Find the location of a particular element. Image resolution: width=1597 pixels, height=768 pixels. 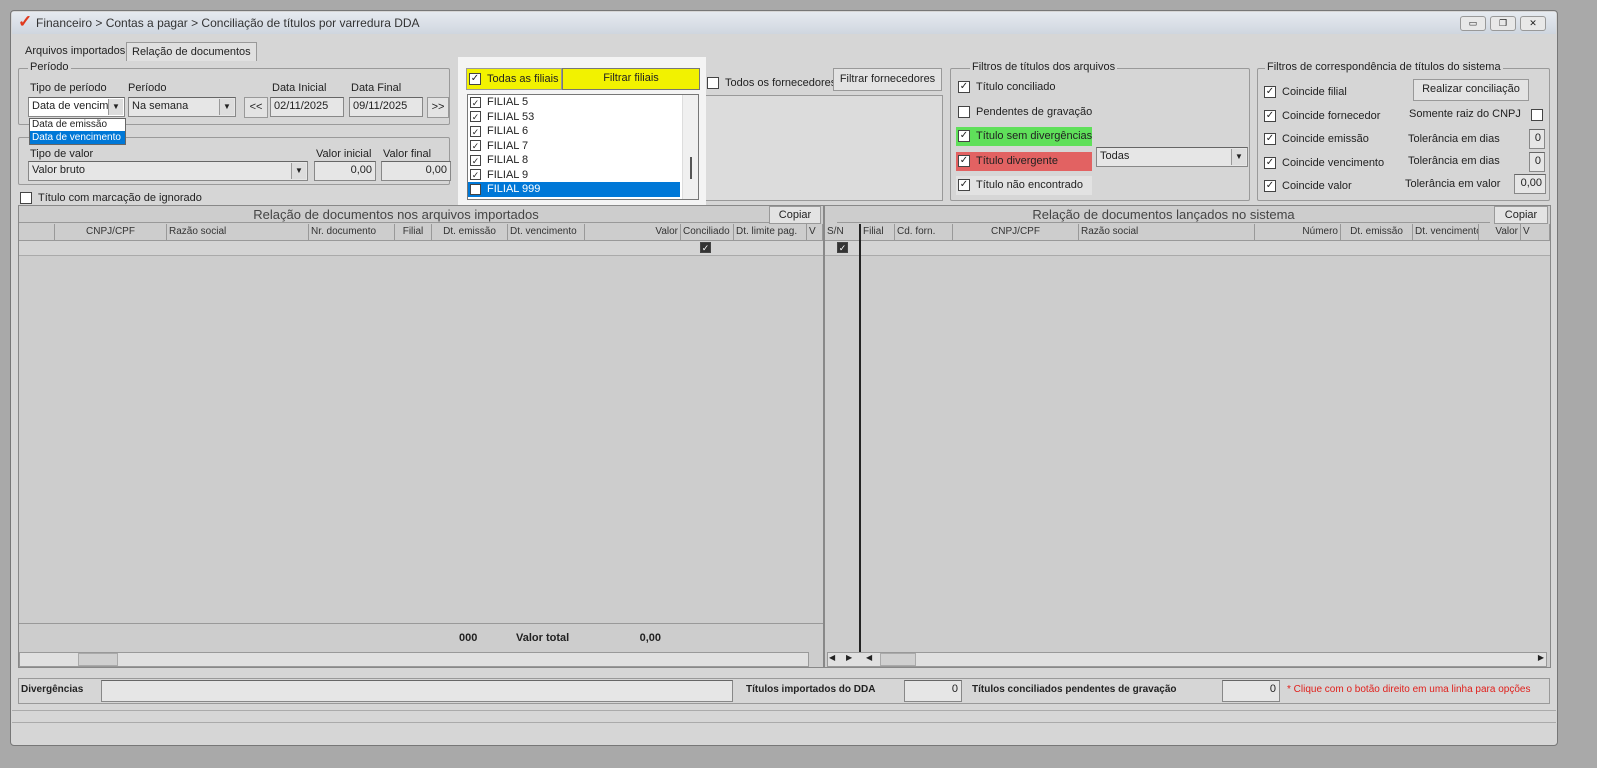

filial-label: FILIAL 6 is located at coordinates (508, 131).